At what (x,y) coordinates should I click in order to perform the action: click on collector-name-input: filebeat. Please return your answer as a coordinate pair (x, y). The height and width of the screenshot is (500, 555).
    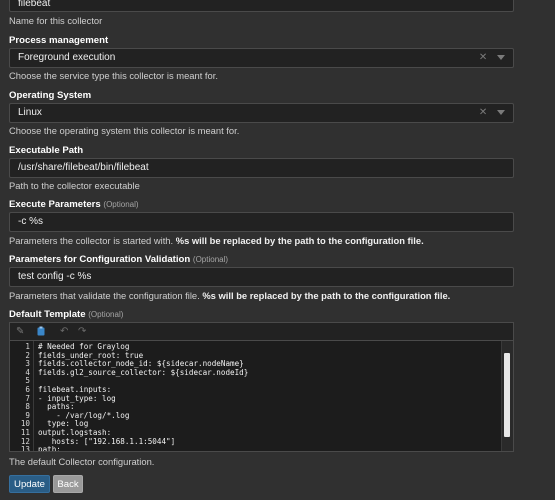
    Looking at the image, I should click on (261, 6).